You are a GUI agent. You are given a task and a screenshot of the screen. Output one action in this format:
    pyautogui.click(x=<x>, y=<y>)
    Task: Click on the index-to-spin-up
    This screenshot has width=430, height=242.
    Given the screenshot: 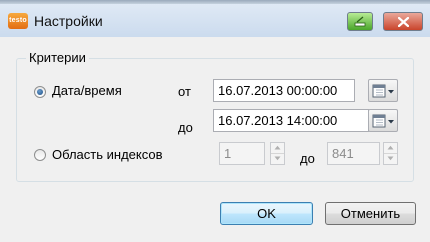 What is the action you would take?
    pyautogui.click(x=390, y=148)
    